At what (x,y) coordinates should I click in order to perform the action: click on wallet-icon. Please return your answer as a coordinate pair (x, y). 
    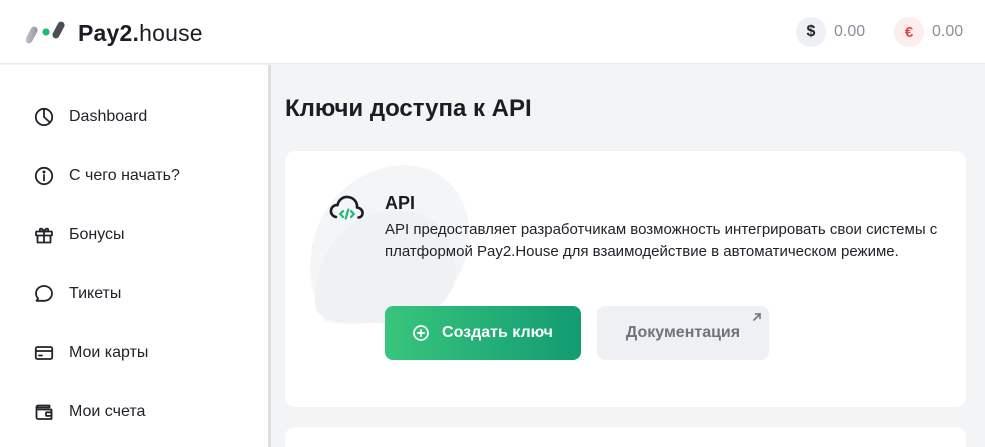
    Looking at the image, I should click on (44, 412).